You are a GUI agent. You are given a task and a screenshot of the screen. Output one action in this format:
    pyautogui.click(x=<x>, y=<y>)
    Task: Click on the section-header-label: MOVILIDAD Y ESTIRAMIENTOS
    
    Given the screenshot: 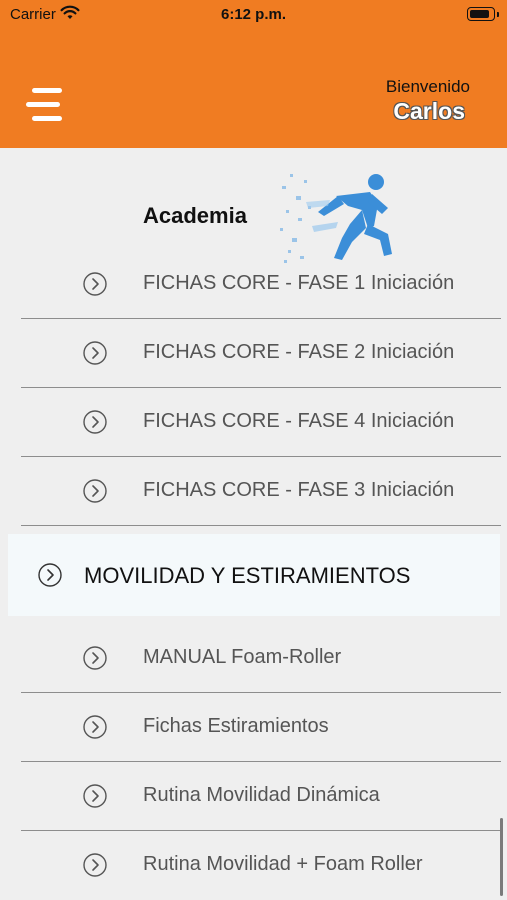 What is the action you would take?
    pyautogui.click(x=247, y=575)
    